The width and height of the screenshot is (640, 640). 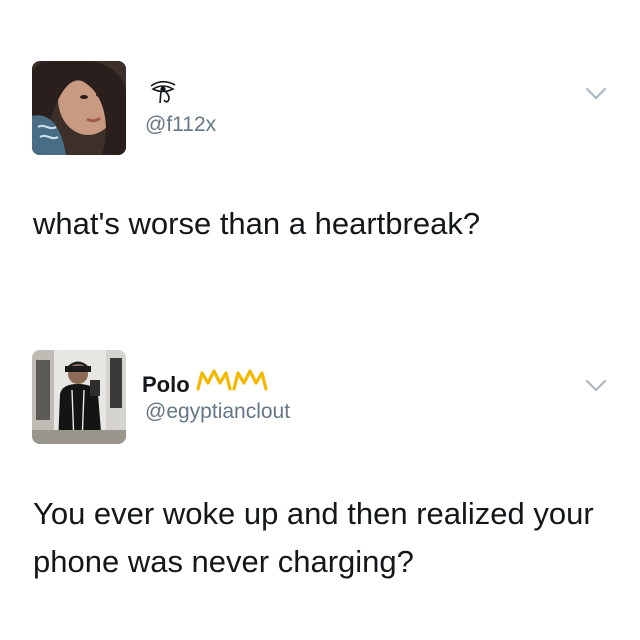 What do you see at coordinates (166, 385) in the screenshot?
I see `display-name: Polo` at bounding box center [166, 385].